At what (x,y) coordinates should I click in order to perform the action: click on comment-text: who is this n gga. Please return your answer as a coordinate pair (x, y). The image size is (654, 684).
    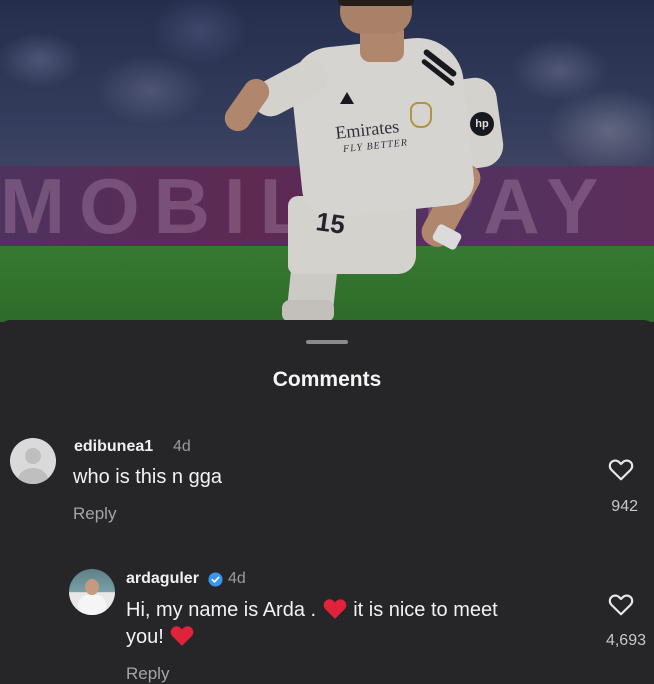
    Looking at the image, I should click on (147, 477).